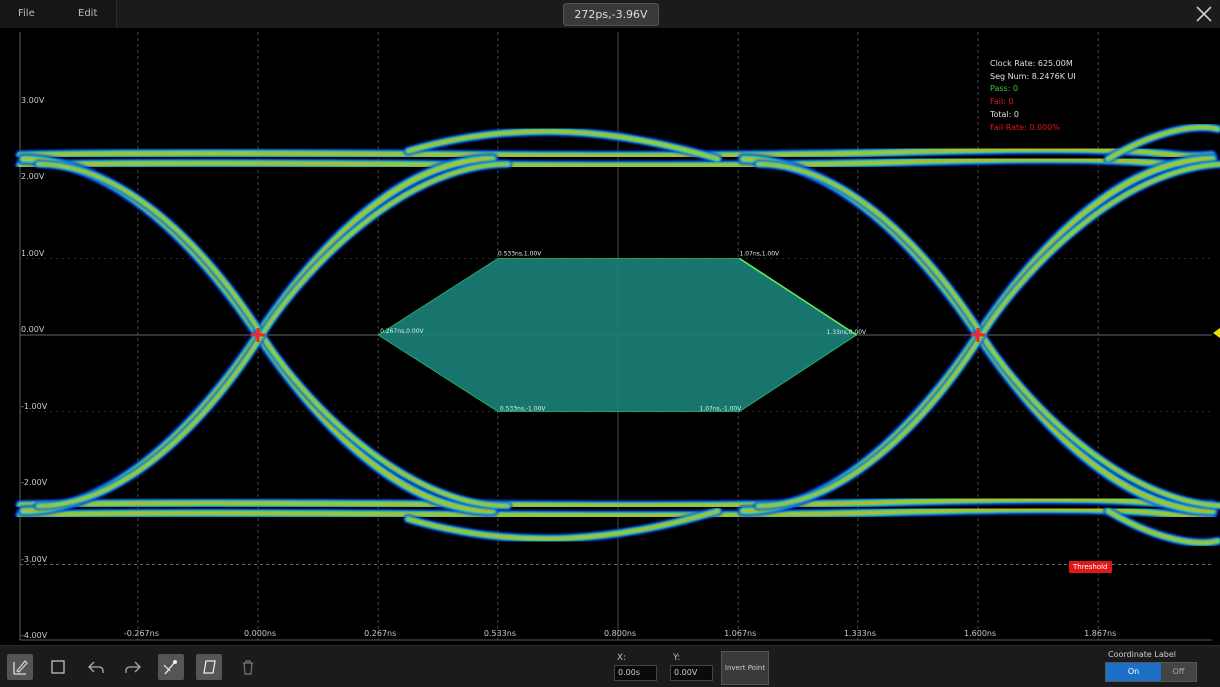  I want to click on polygon-mask-icon, so click(209, 667).